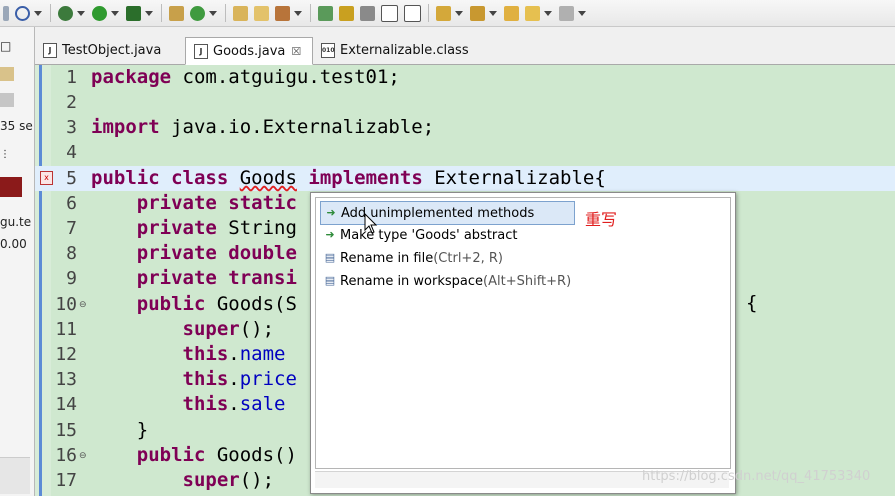  I want to click on next-annotation-dropdown-icon, so click(459, 13).